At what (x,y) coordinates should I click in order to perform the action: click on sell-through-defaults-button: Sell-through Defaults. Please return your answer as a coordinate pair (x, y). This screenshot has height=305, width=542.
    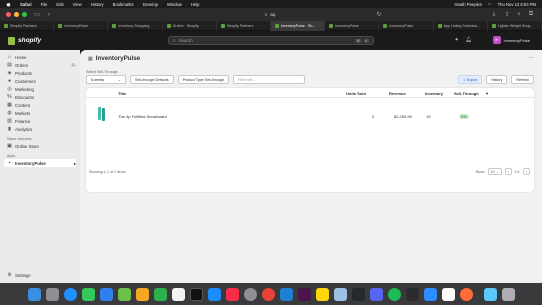
    Looking at the image, I should click on (152, 79).